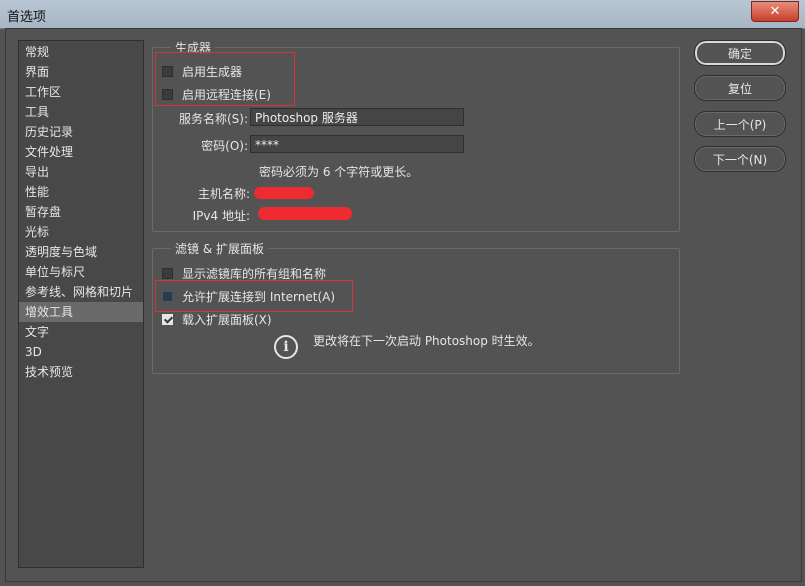 The width and height of the screenshot is (805, 586). What do you see at coordinates (81, 192) in the screenshot?
I see `sidebar-item-performance: 性能` at bounding box center [81, 192].